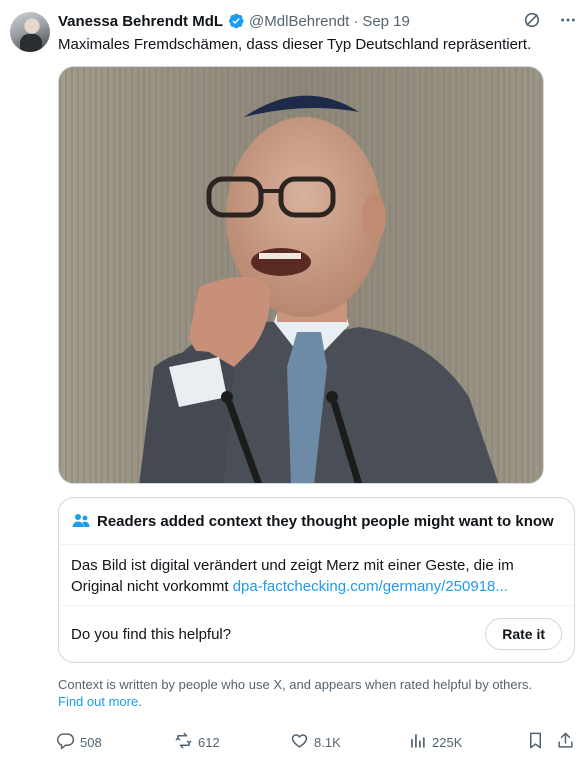  I want to click on views-button: 225K, so click(435, 742).